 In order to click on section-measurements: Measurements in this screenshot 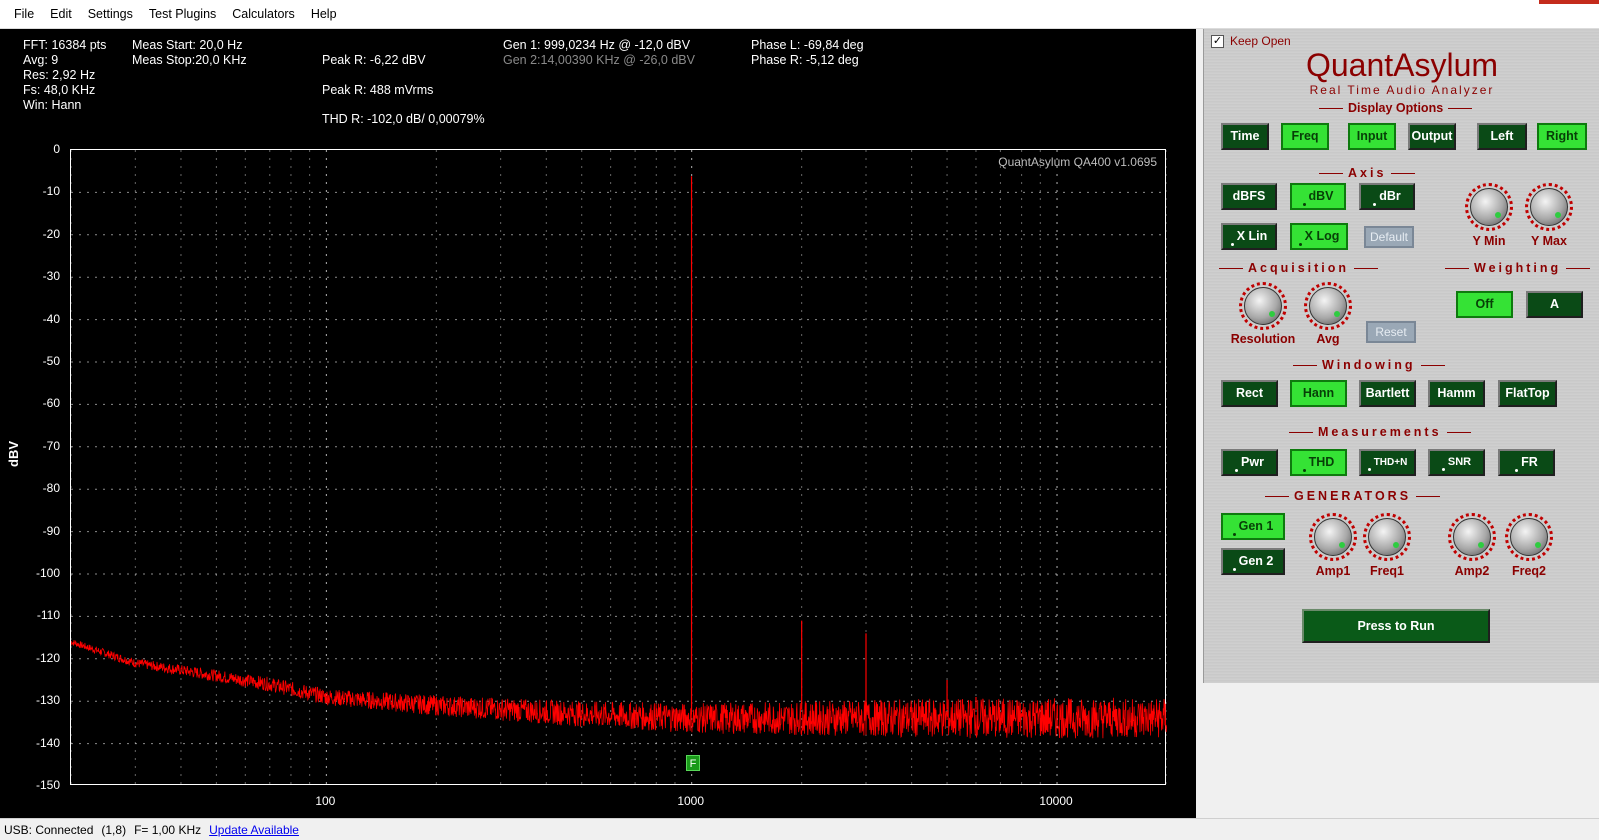, I will do `click(1380, 432)`.